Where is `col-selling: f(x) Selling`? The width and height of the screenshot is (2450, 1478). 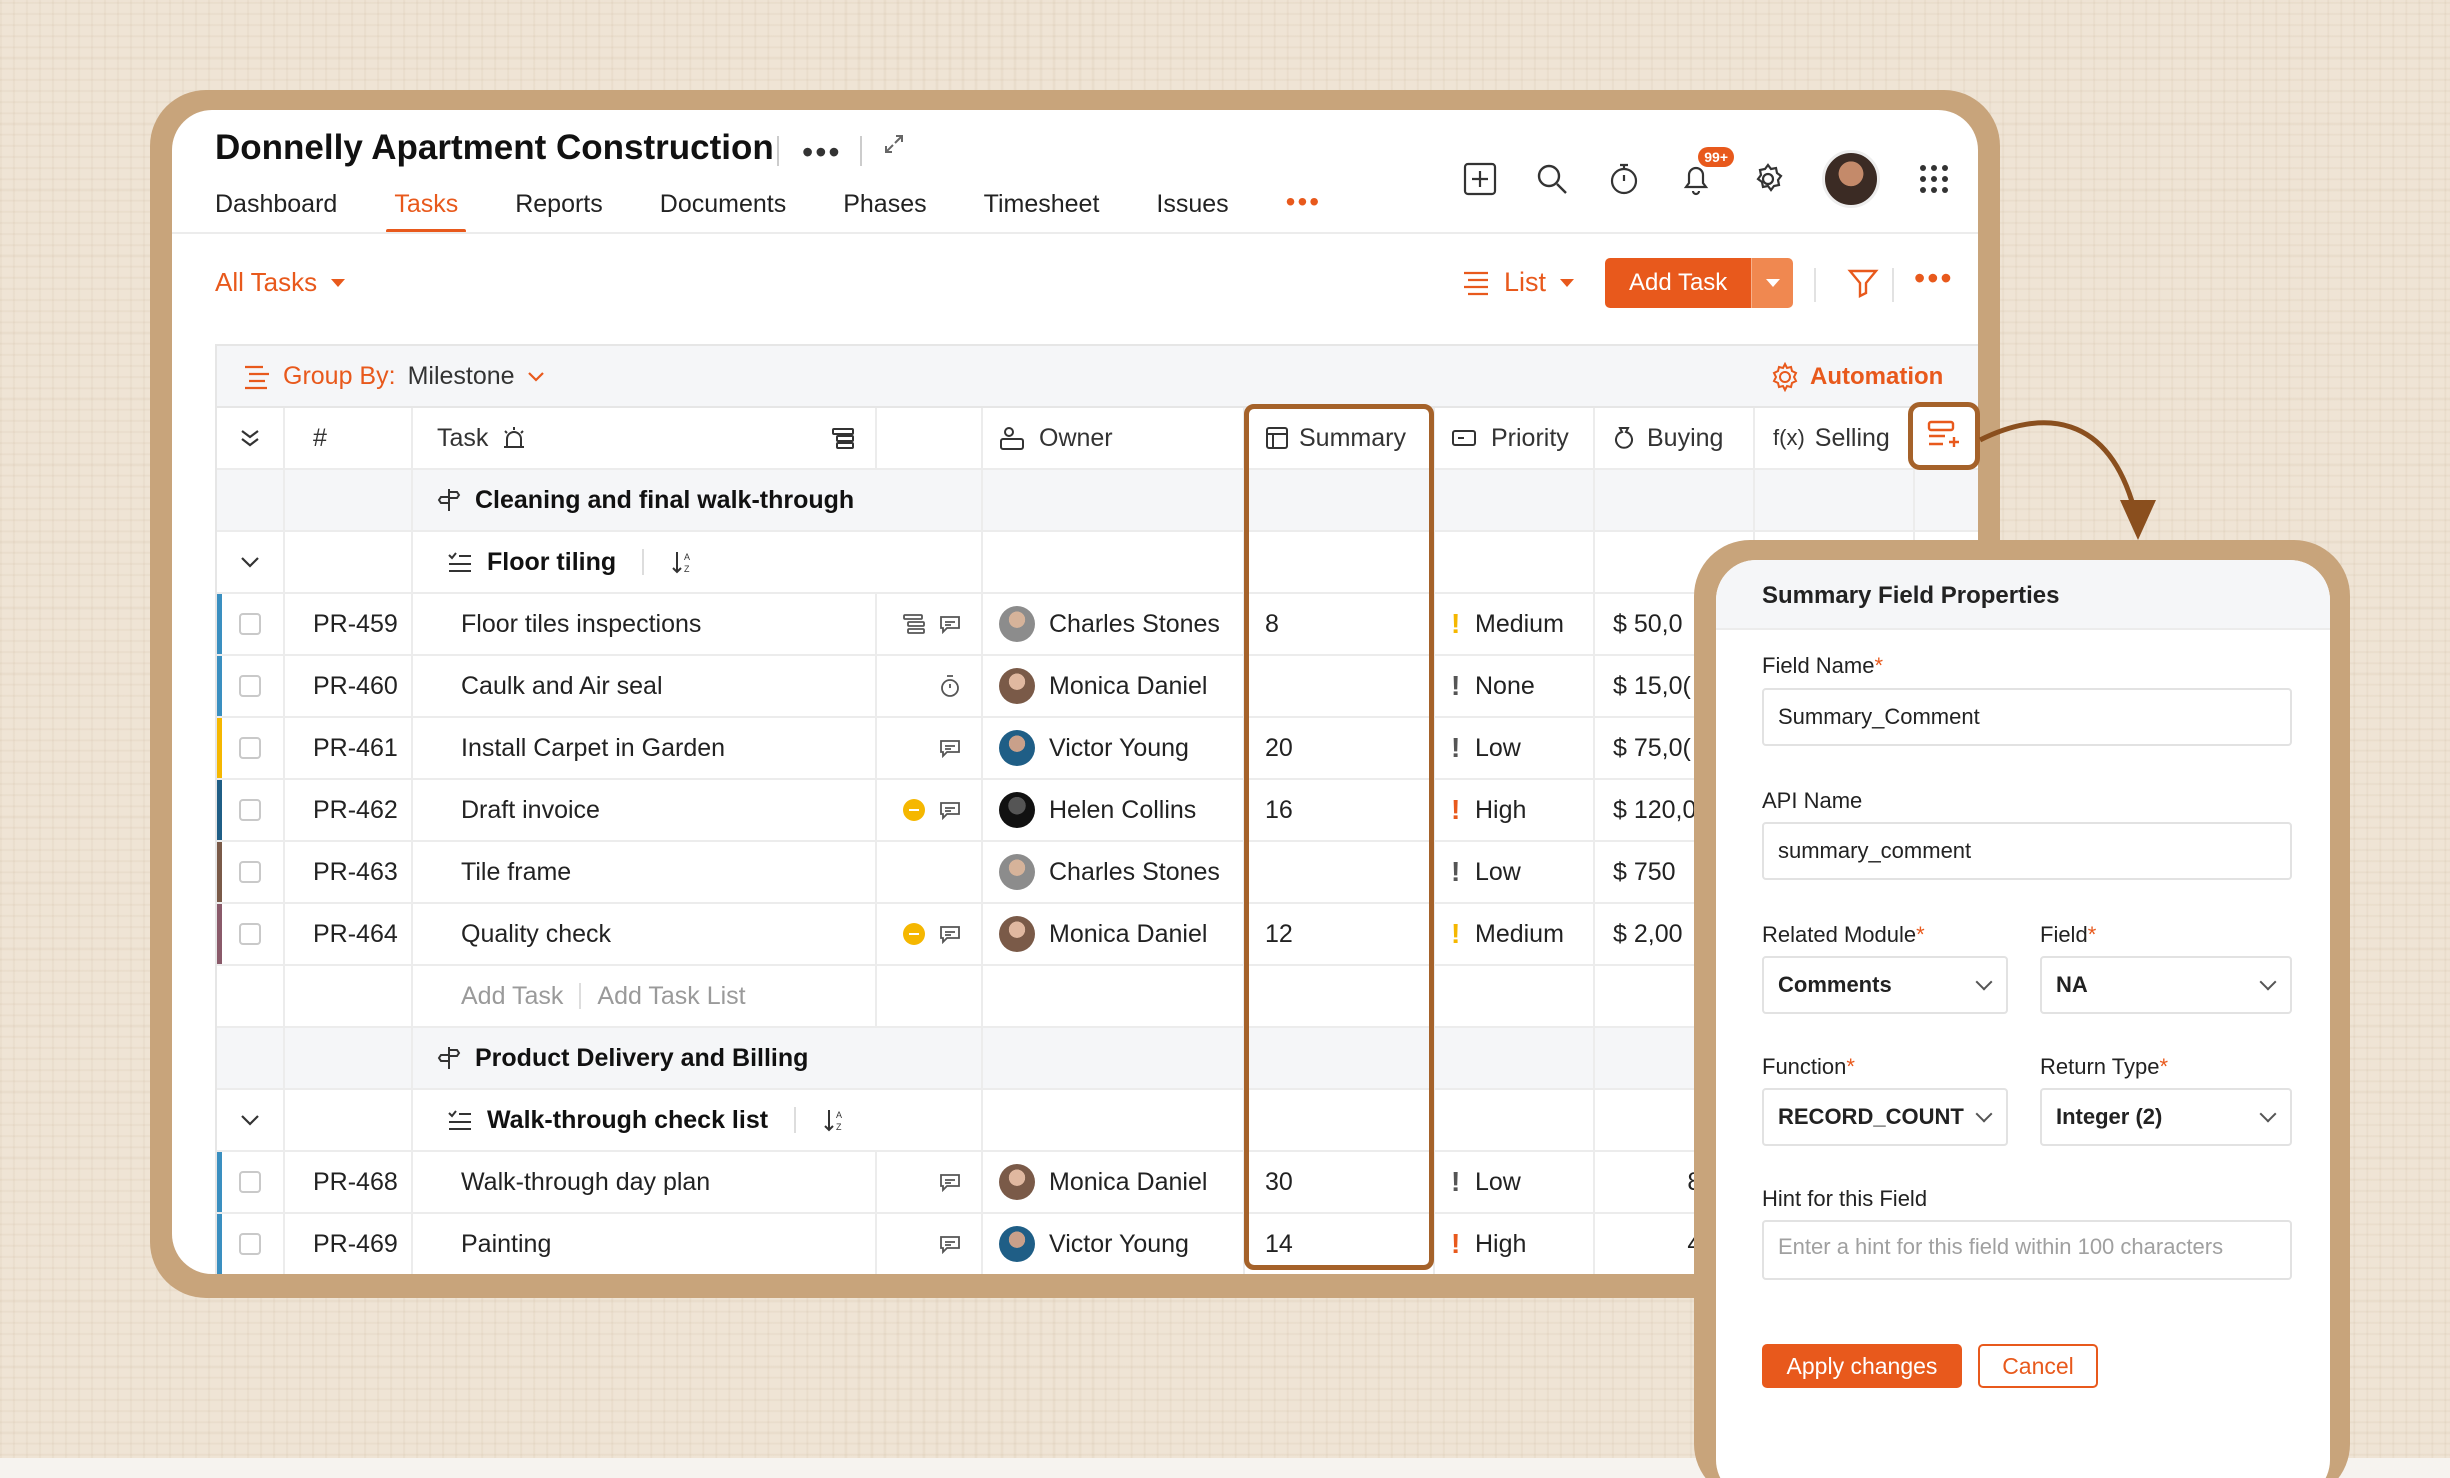
col-selling: f(x) Selling is located at coordinates (1835, 438).